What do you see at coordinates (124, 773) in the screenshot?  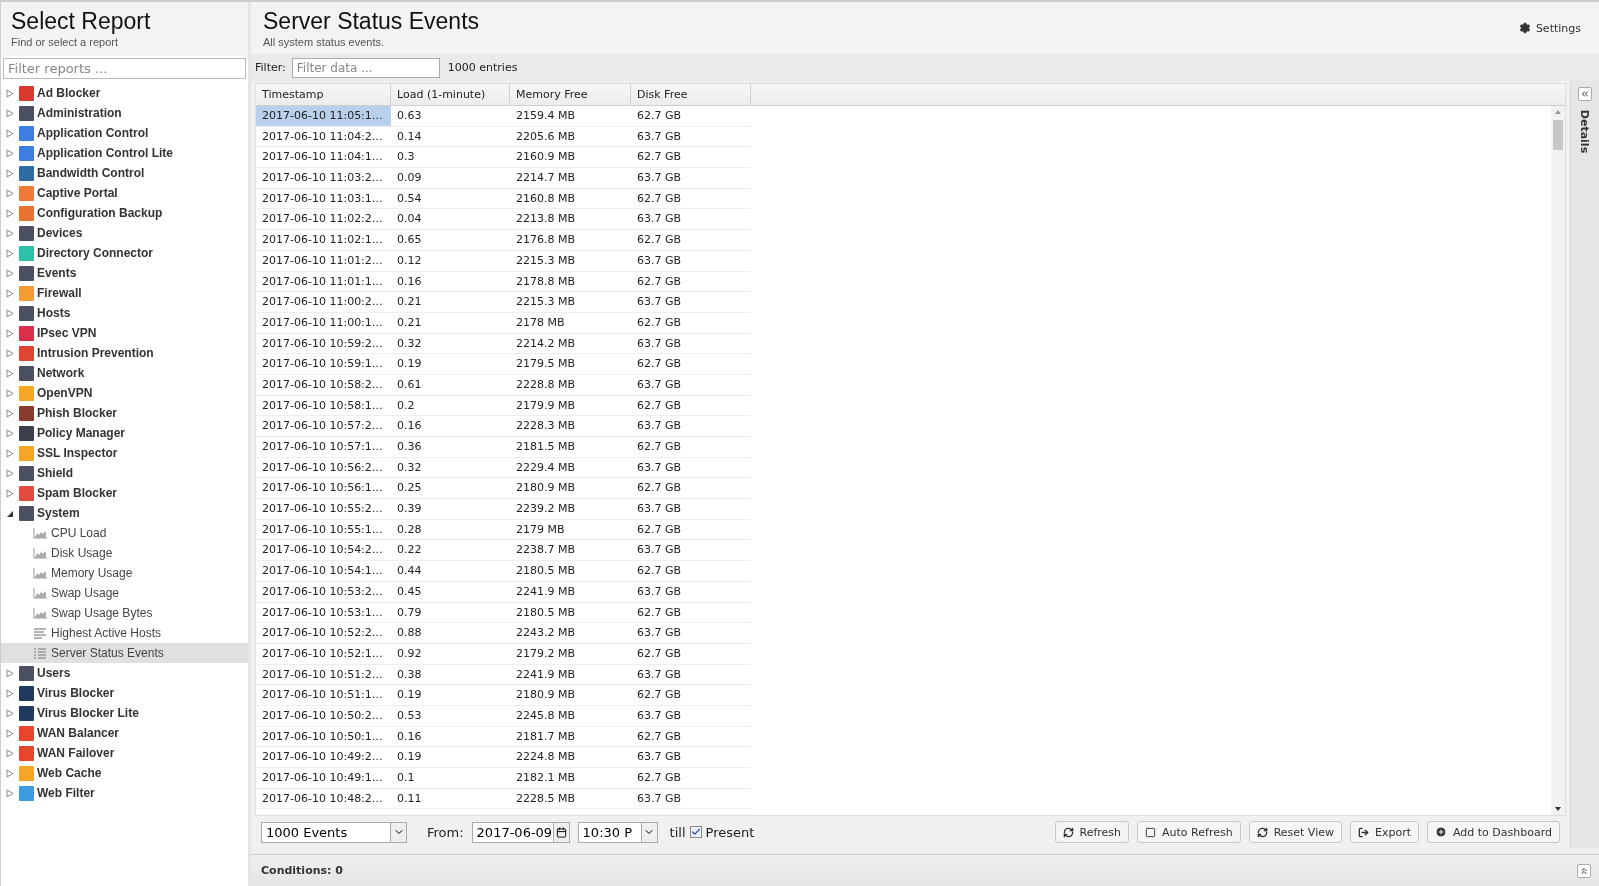 I see `tree-item: Web Cache` at bounding box center [124, 773].